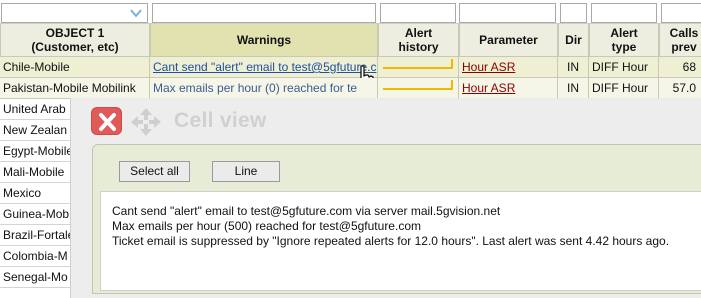 The width and height of the screenshot is (701, 298). I want to click on table-row-warning: Max emails per hour (0) reached for te, so click(264, 88).